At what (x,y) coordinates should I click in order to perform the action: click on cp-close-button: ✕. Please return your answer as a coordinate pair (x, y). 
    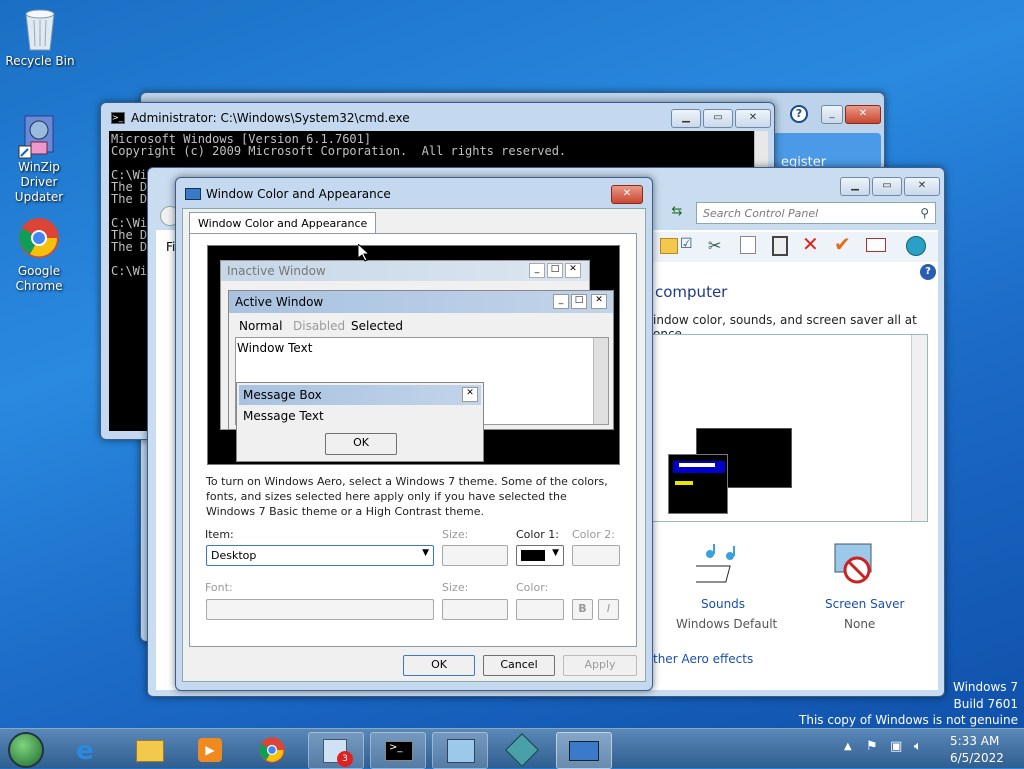
    Looking at the image, I should click on (922, 186).